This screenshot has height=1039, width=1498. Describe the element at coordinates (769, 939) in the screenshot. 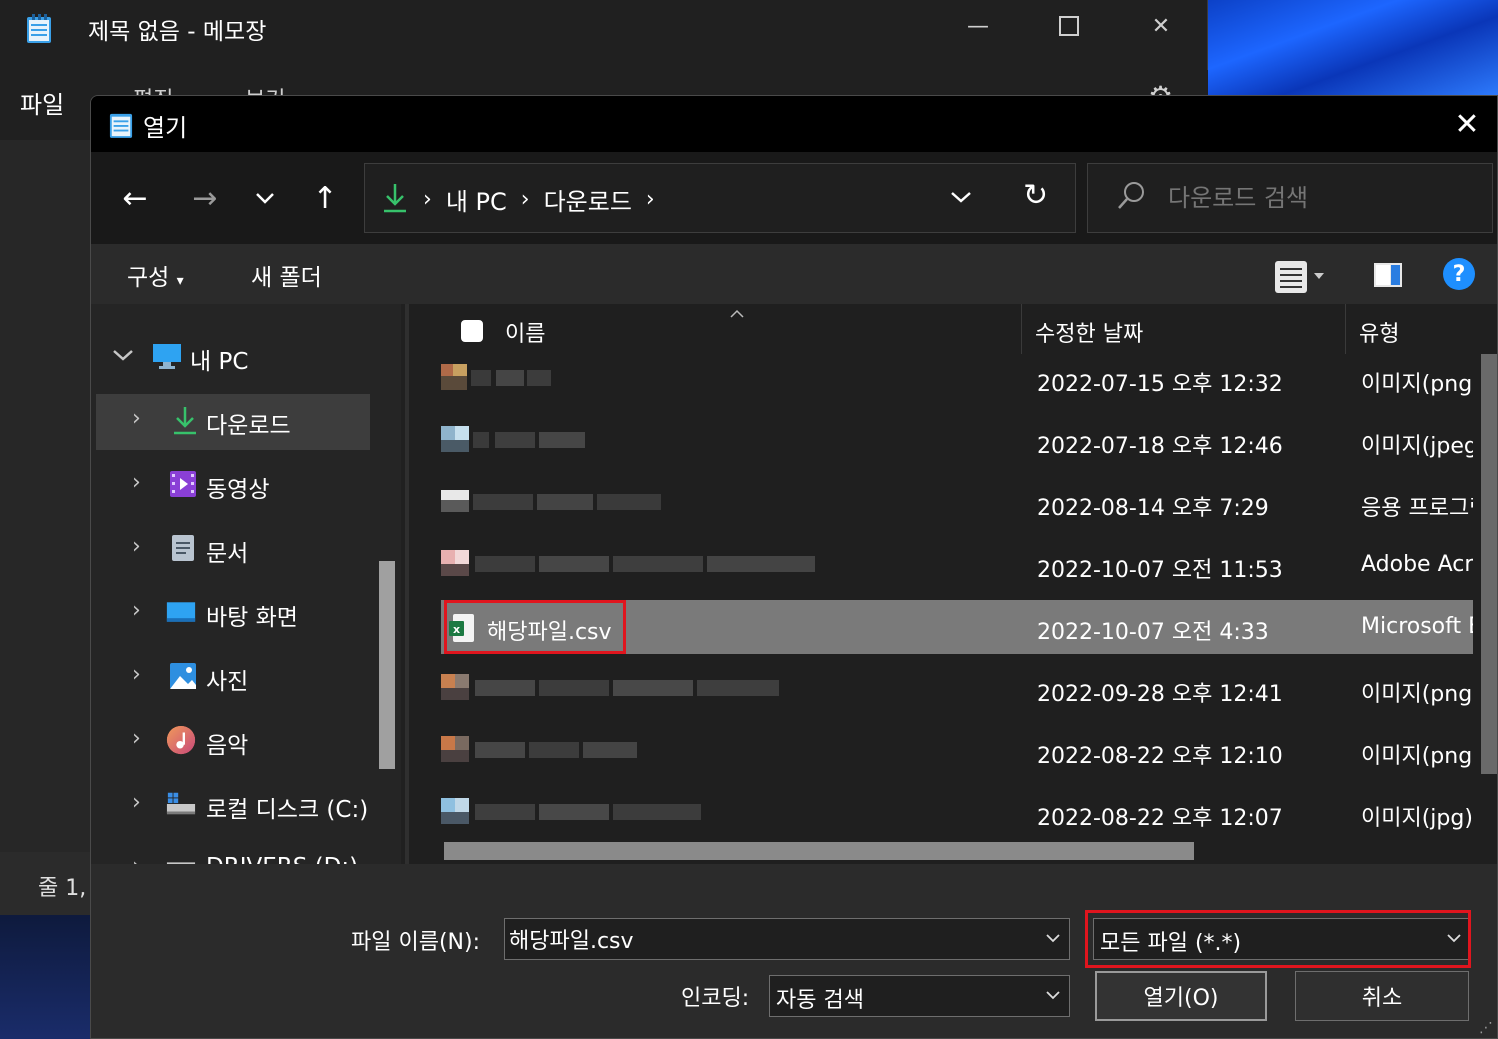

I see `filename-input` at that location.